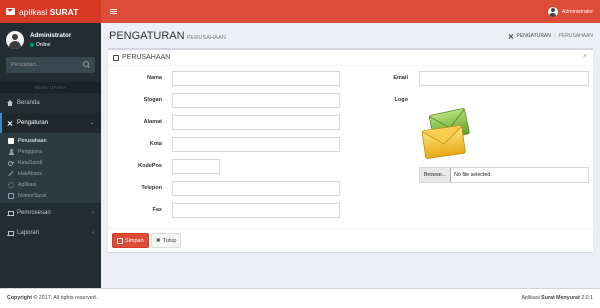 The width and height of the screenshot is (600, 308). I want to click on box-title: PERUSAHAAN, so click(146, 57).